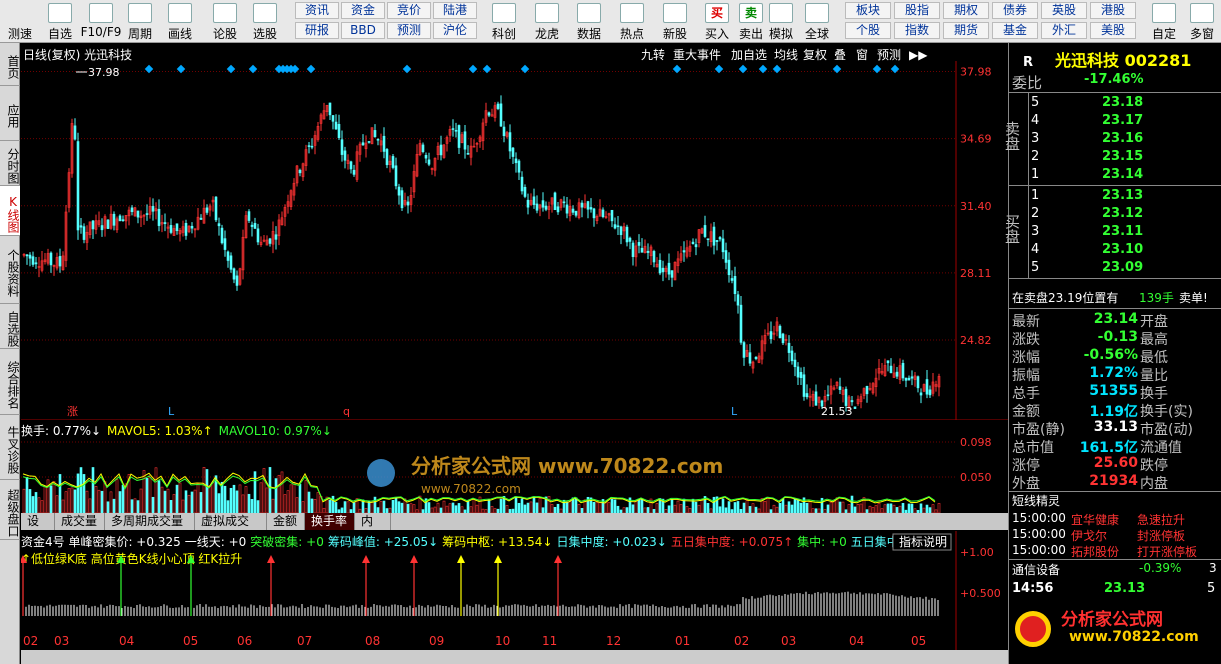 This screenshot has width=1221, height=664. I want to click on x-axis-label: 03, so click(61, 641).